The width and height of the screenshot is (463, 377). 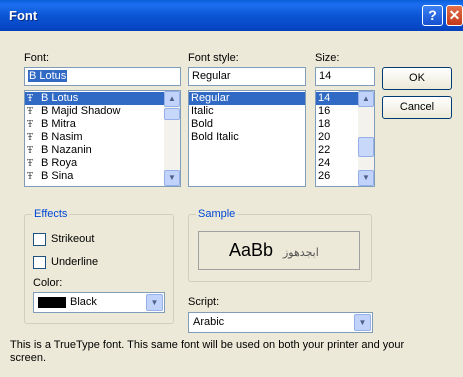 What do you see at coordinates (247, 98) in the screenshot?
I see `style-list-item: Regular` at bounding box center [247, 98].